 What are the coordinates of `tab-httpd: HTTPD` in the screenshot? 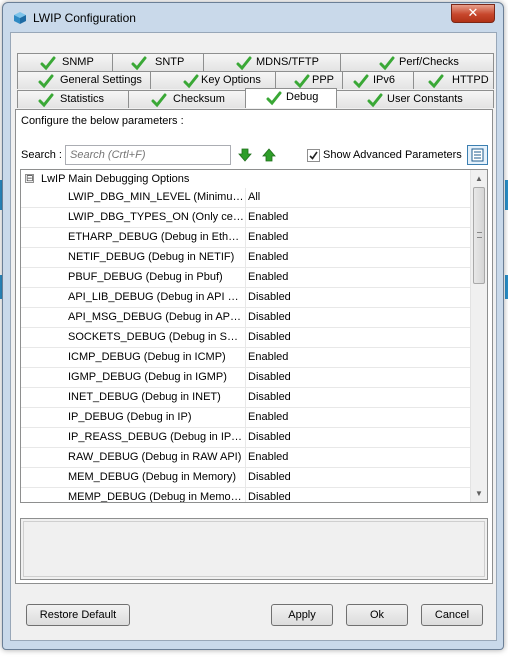 It's located at (453, 80).